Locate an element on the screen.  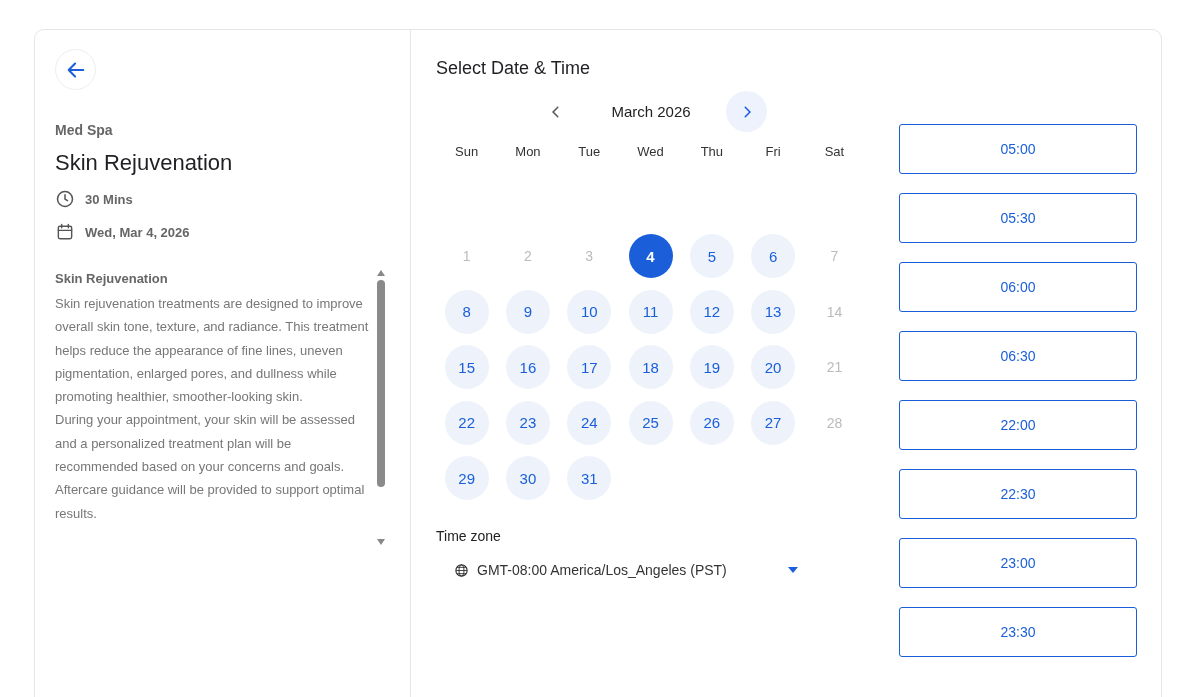
calendar-day: 24 is located at coordinates (589, 422).